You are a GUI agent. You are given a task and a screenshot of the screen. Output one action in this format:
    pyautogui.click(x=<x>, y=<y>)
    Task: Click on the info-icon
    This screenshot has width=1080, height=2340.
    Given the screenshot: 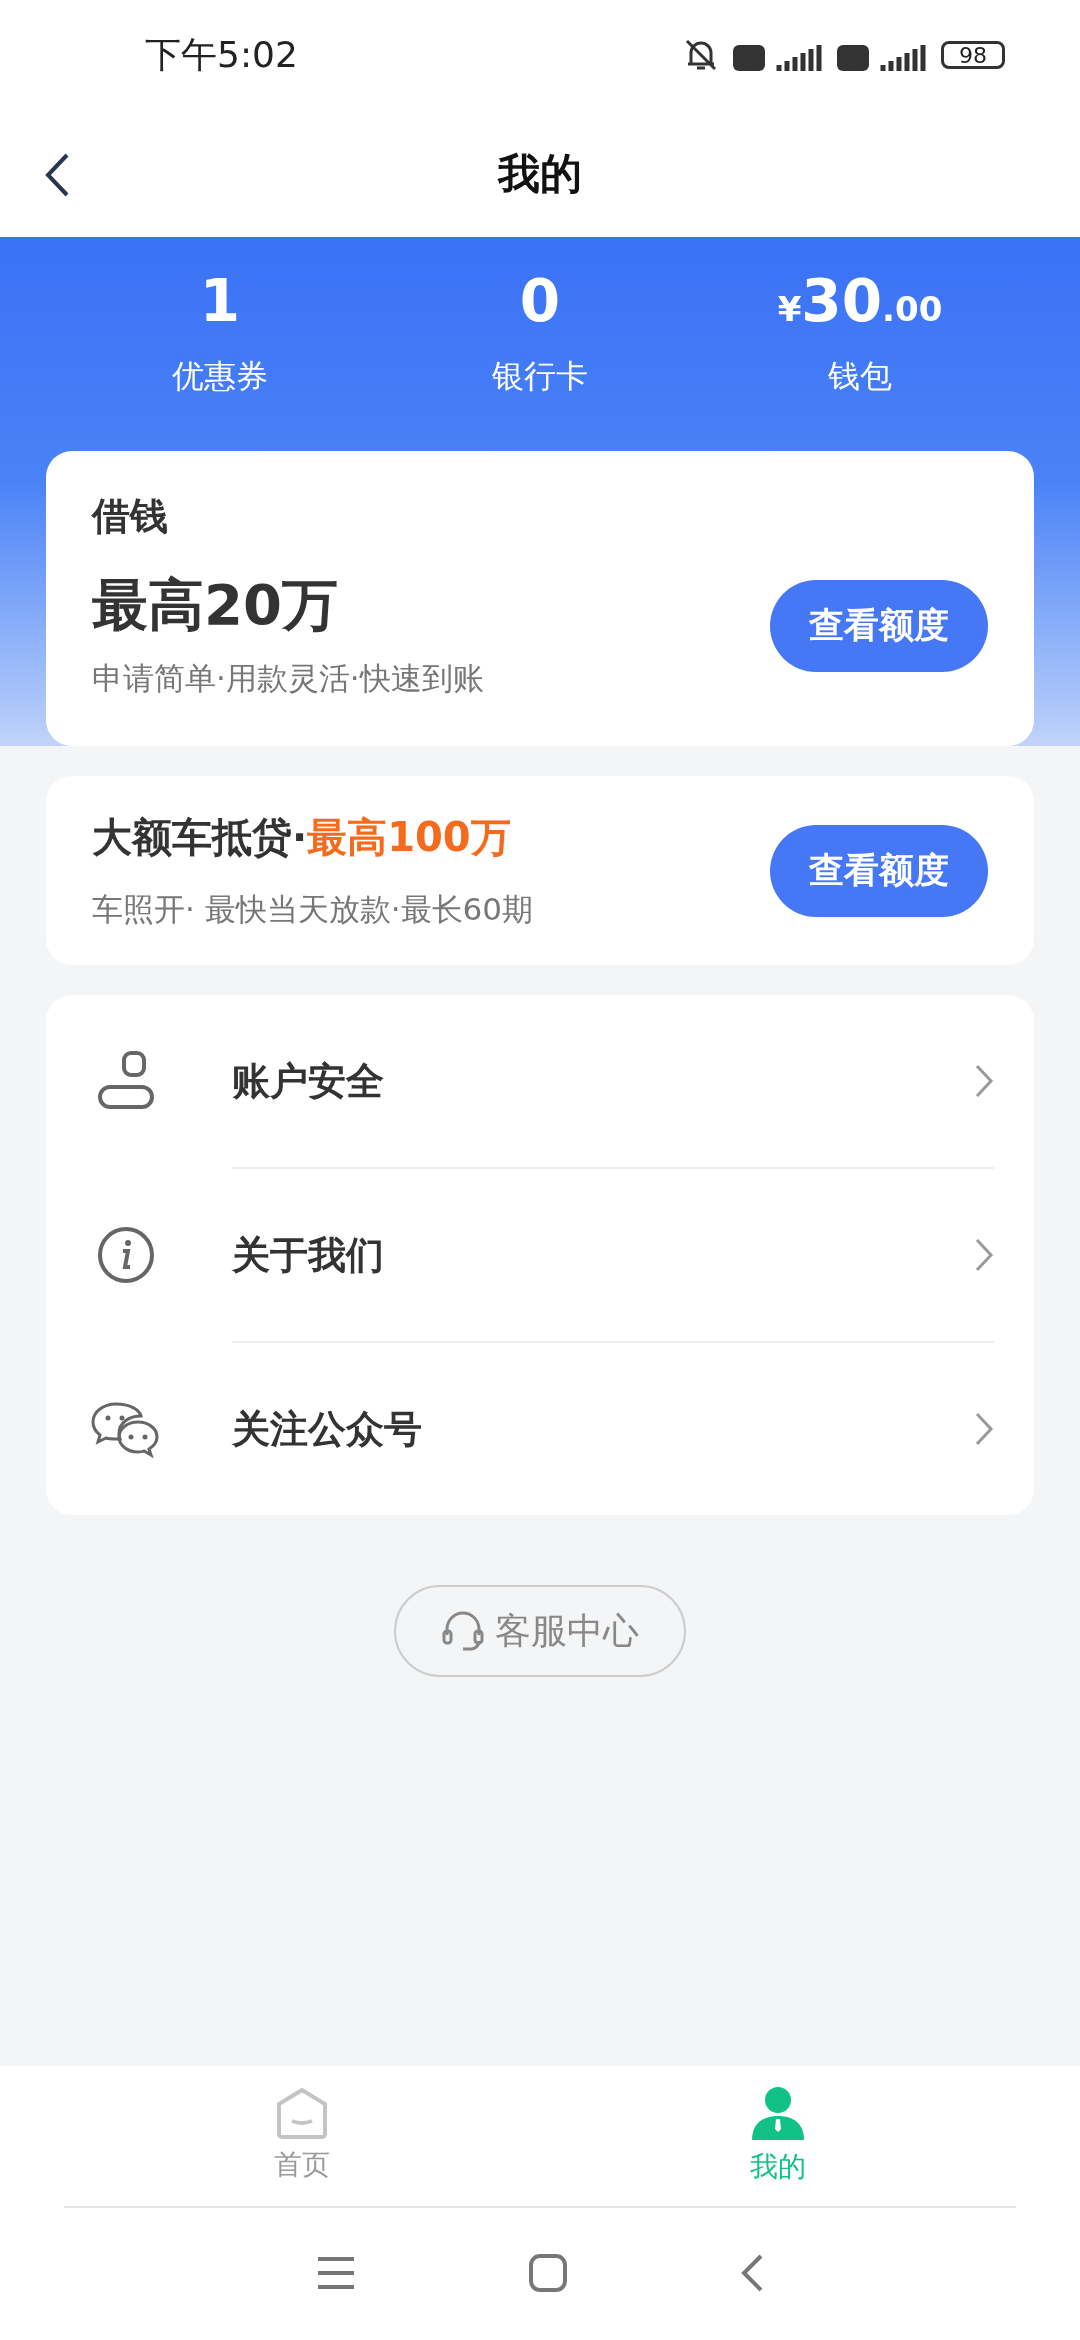 What is the action you would take?
    pyautogui.click(x=126, y=1255)
    